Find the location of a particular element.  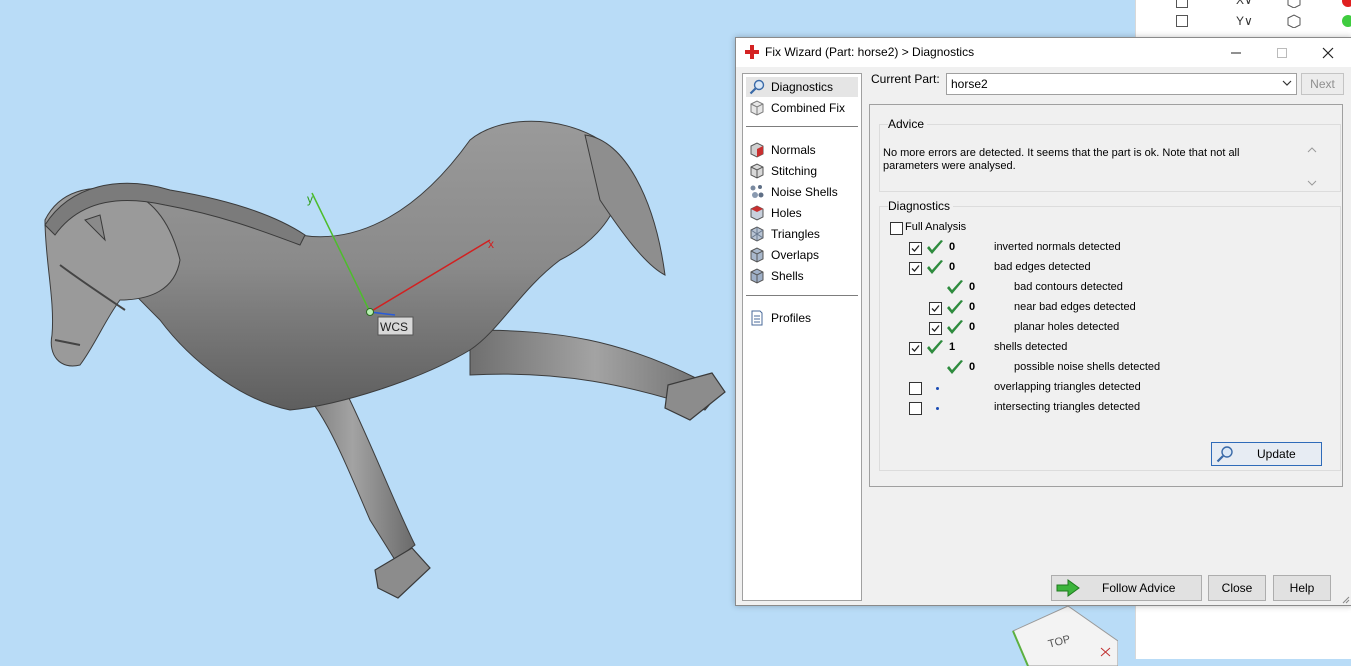

nav-item-noise-shells: Noise Shells is located at coordinates (802, 192).